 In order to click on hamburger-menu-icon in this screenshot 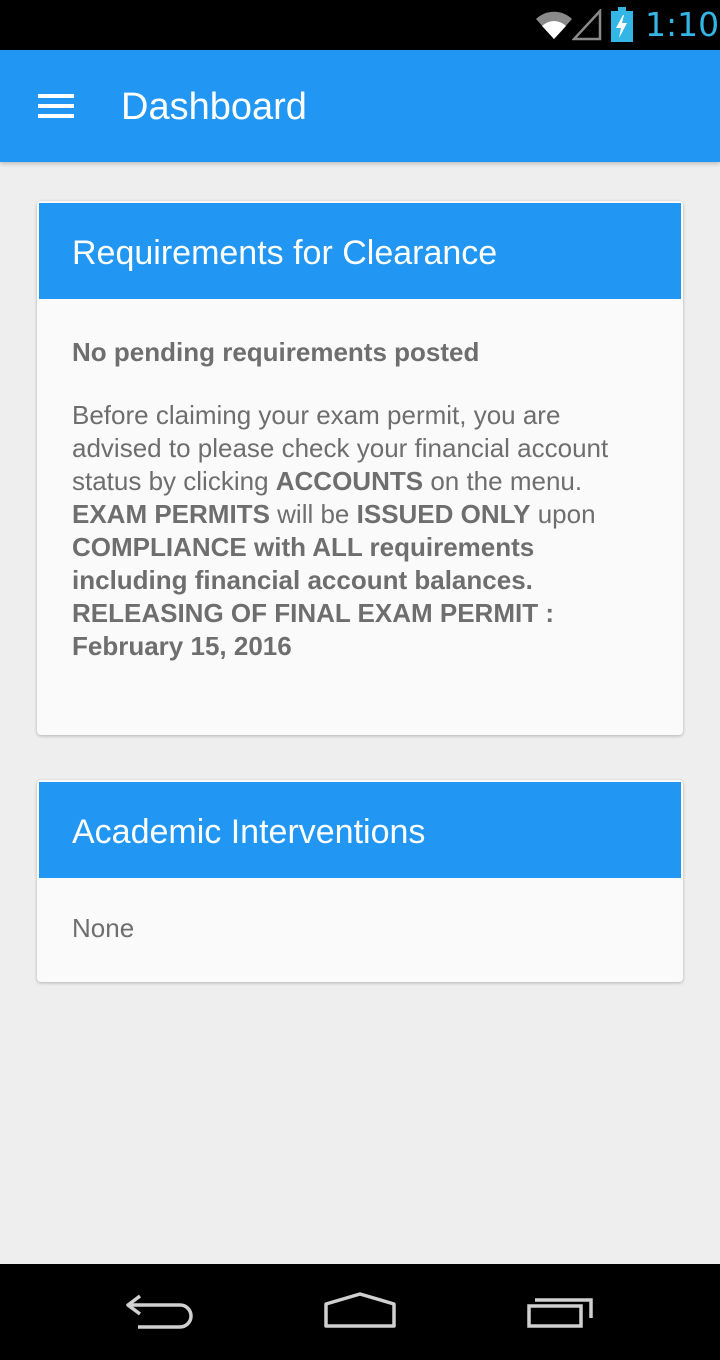, I will do `click(56, 106)`.